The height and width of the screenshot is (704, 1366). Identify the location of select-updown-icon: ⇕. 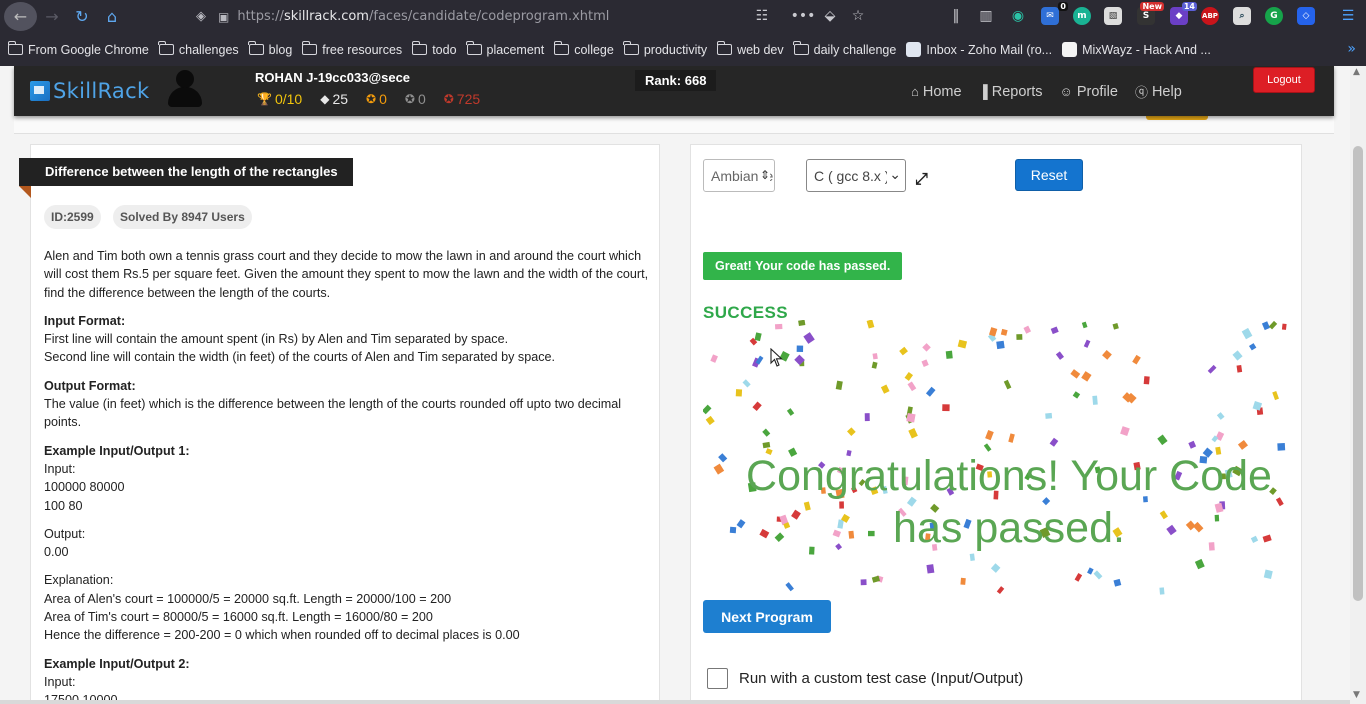
(763, 175).